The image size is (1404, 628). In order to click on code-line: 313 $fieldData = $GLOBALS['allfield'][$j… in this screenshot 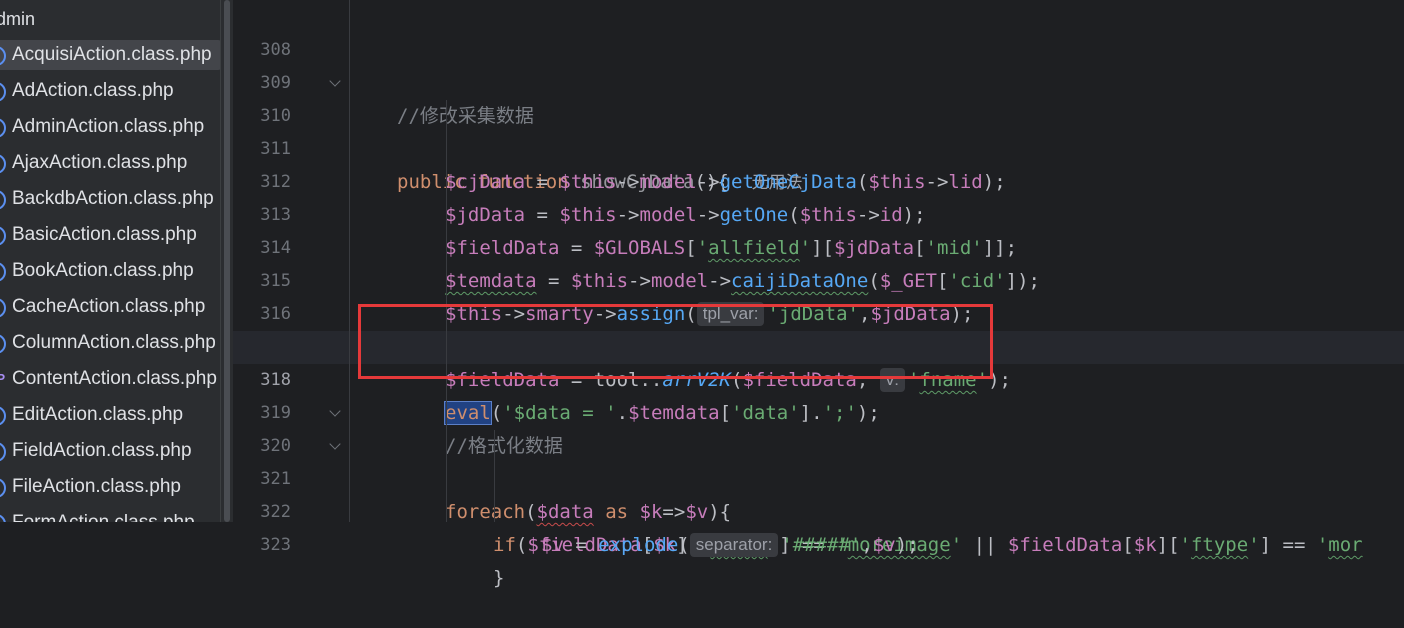, I will do `click(818, 212)`.